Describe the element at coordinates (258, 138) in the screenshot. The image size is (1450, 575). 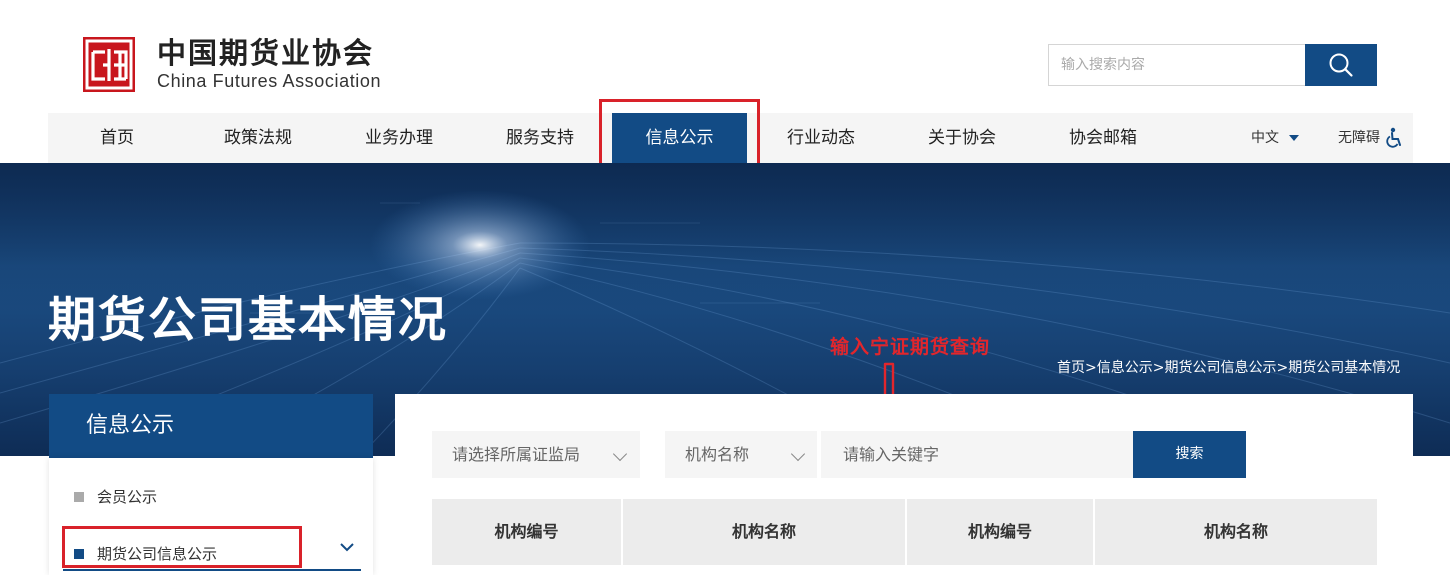
I see `nav-item-policy: 政策法规` at that location.